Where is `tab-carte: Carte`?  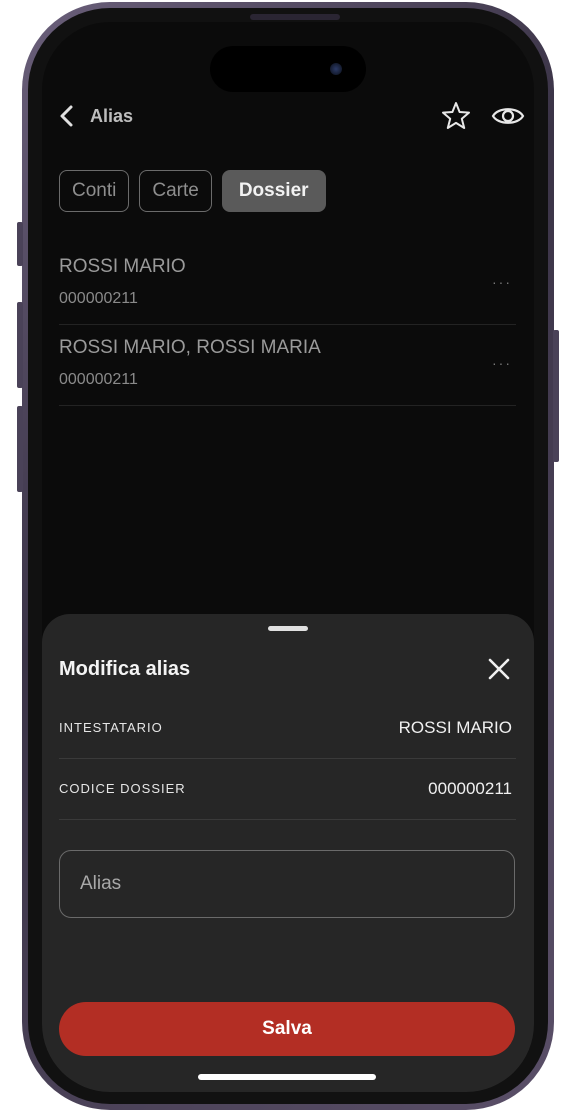 tab-carte: Carte is located at coordinates (175, 191).